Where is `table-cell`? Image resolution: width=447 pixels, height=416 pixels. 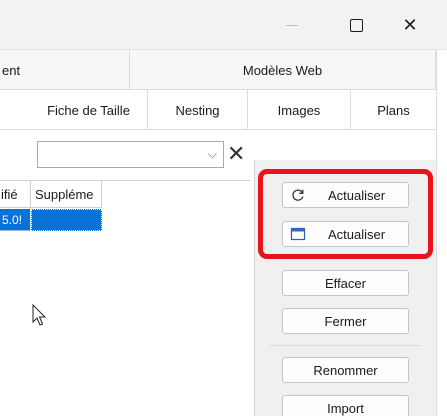 table-cell is located at coordinates (66, 220).